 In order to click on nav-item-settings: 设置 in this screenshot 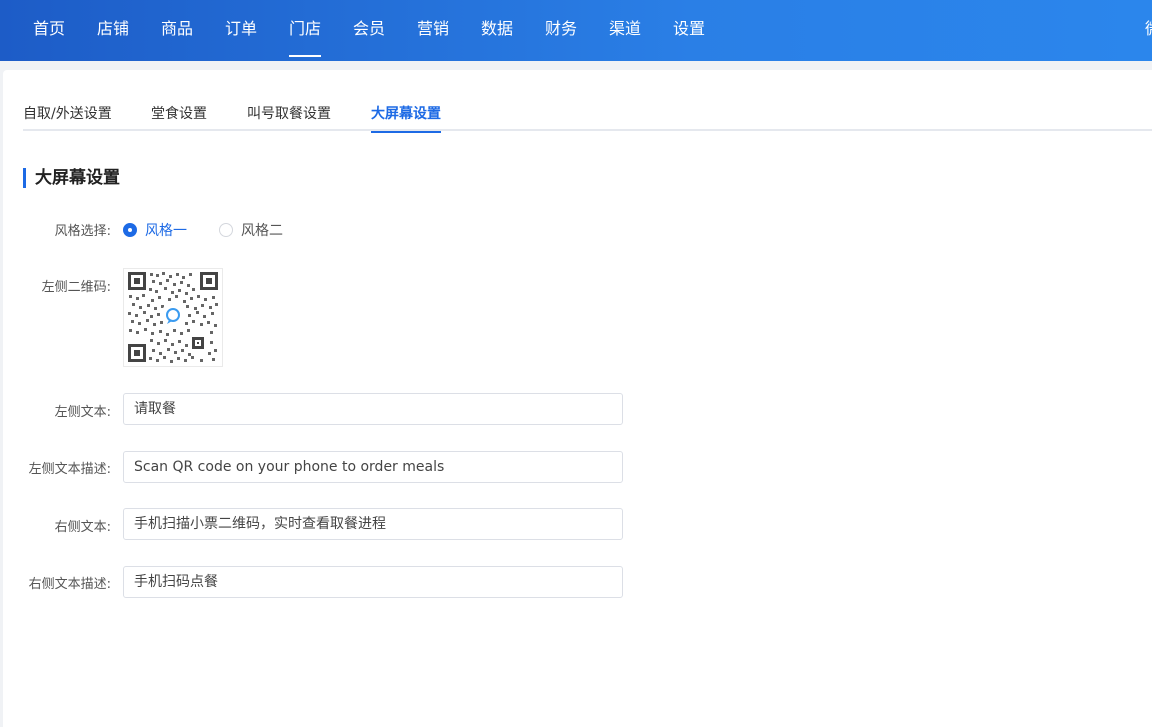, I will do `click(689, 30)`.